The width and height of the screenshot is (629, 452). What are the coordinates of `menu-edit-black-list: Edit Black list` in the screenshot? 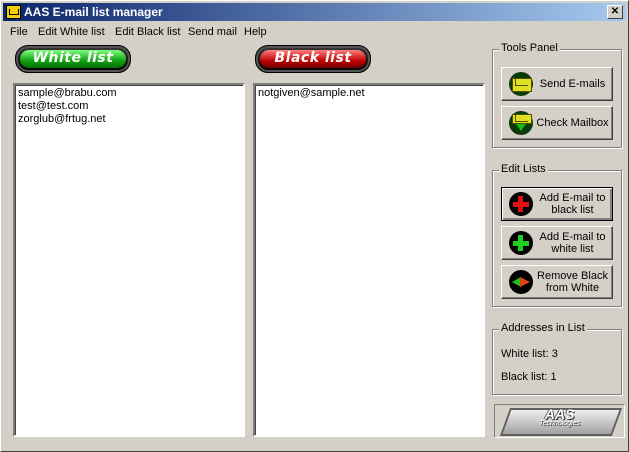 It's located at (147, 32).